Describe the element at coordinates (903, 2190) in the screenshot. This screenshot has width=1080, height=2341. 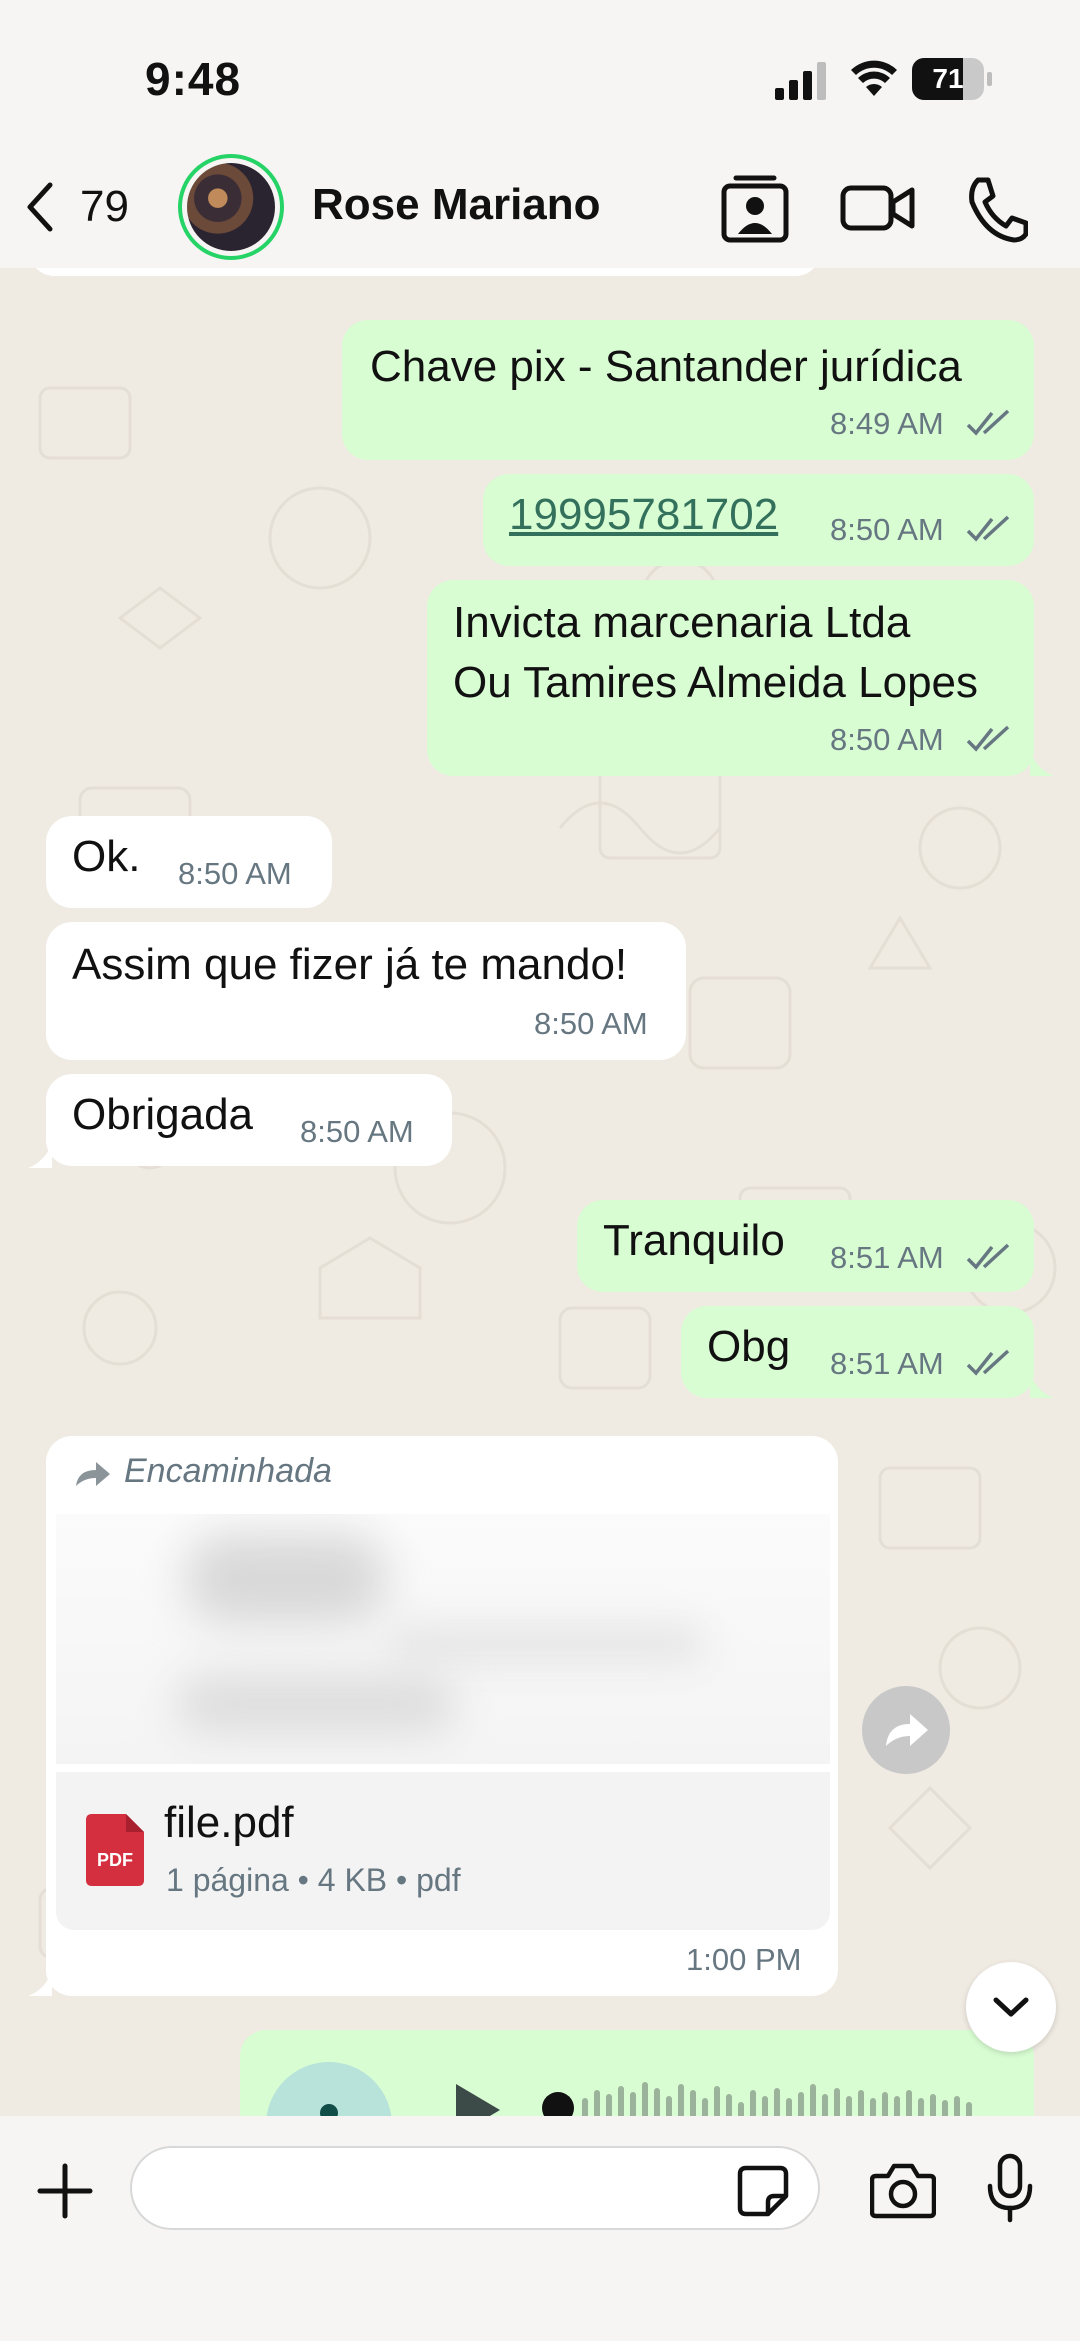
I see `camera-icon` at that location.